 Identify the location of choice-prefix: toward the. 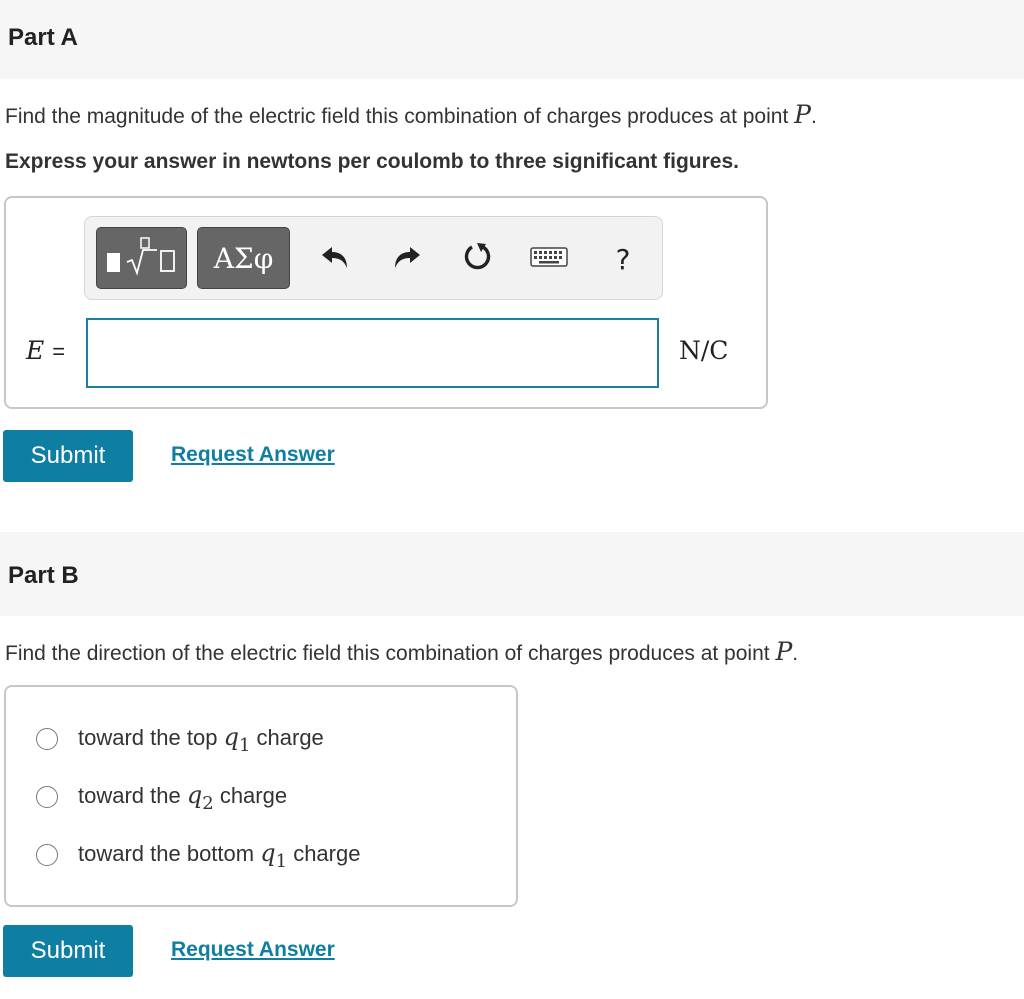
(129, 795).